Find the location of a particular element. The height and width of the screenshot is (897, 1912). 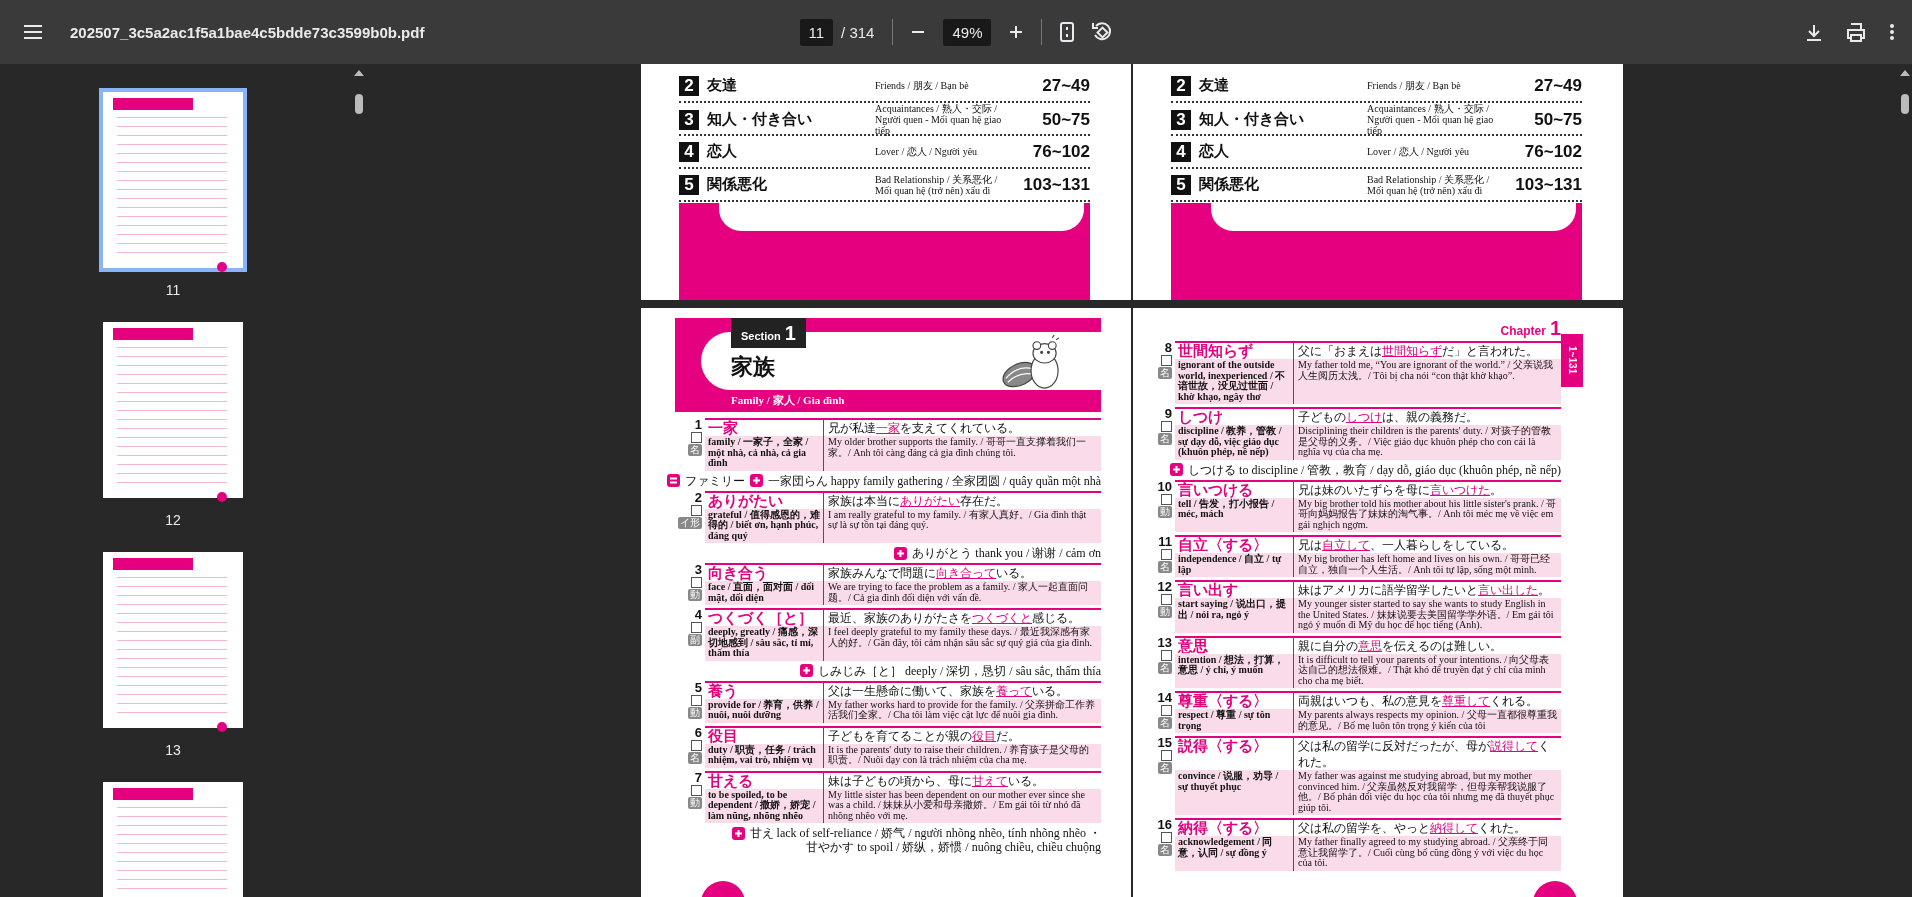

example-sentence: 兄は妹のいたずらを母に言いつけた。 is located at coordinates (1427, 489).